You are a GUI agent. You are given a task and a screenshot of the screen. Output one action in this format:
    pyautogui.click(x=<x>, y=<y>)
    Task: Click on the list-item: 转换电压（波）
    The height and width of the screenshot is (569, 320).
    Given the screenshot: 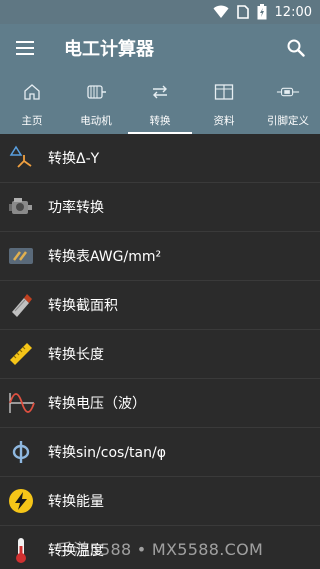 What is the action you would take?
    pyautogui.click(x=160, y=403)
    